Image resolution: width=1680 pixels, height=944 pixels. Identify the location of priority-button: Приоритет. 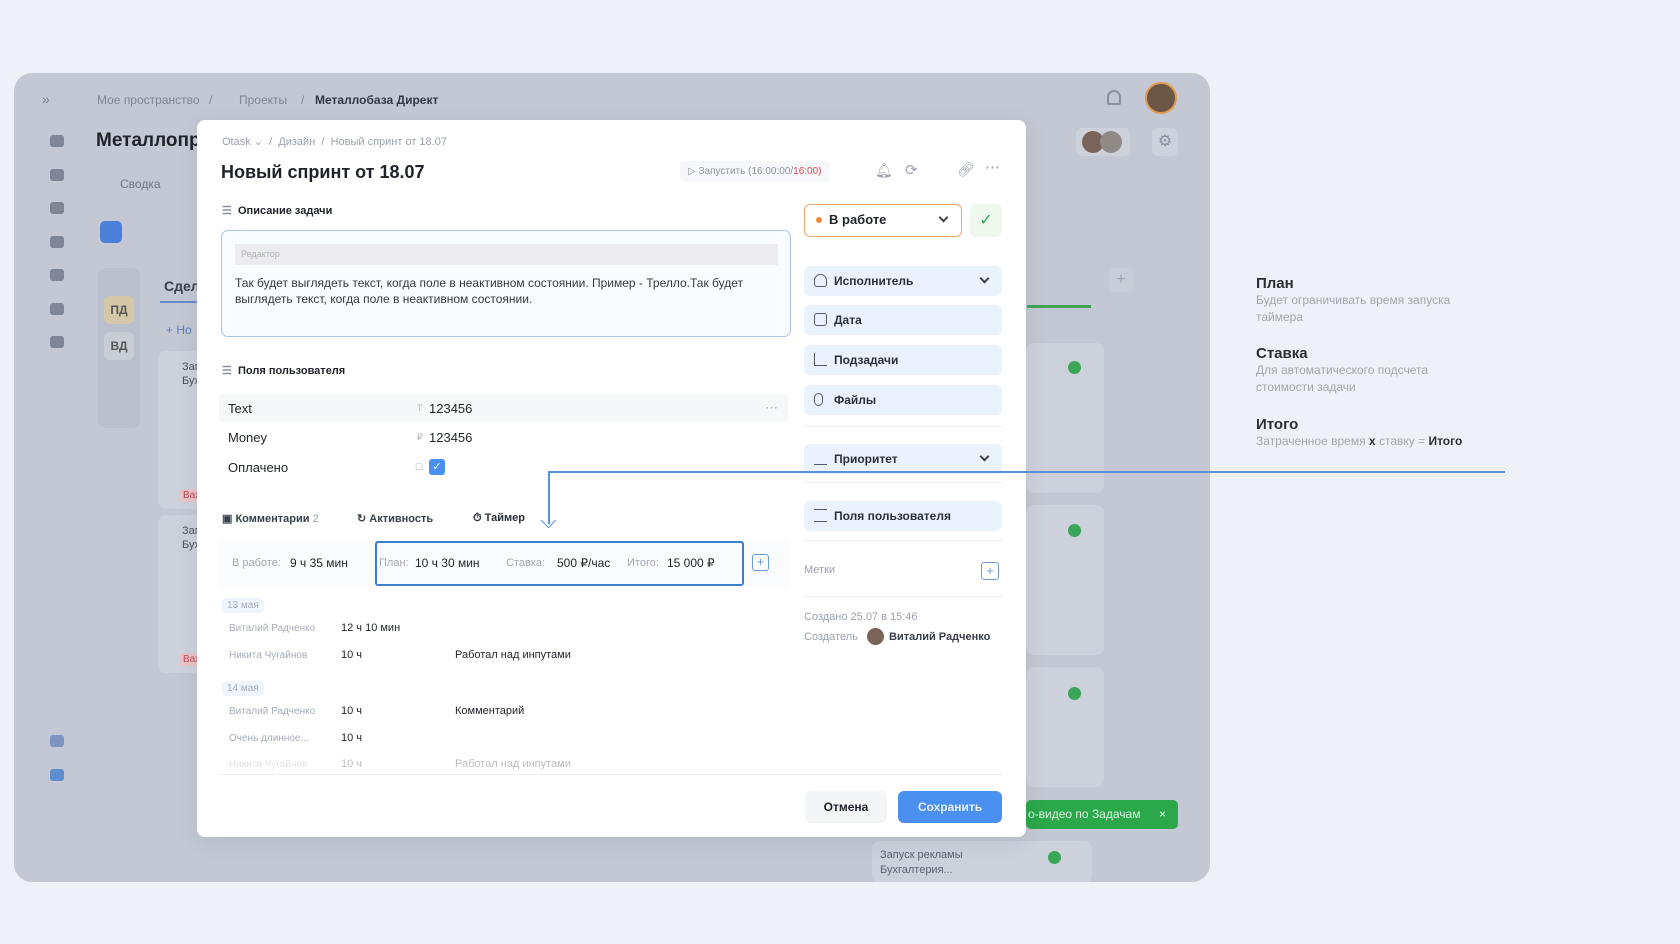
(903, 459).